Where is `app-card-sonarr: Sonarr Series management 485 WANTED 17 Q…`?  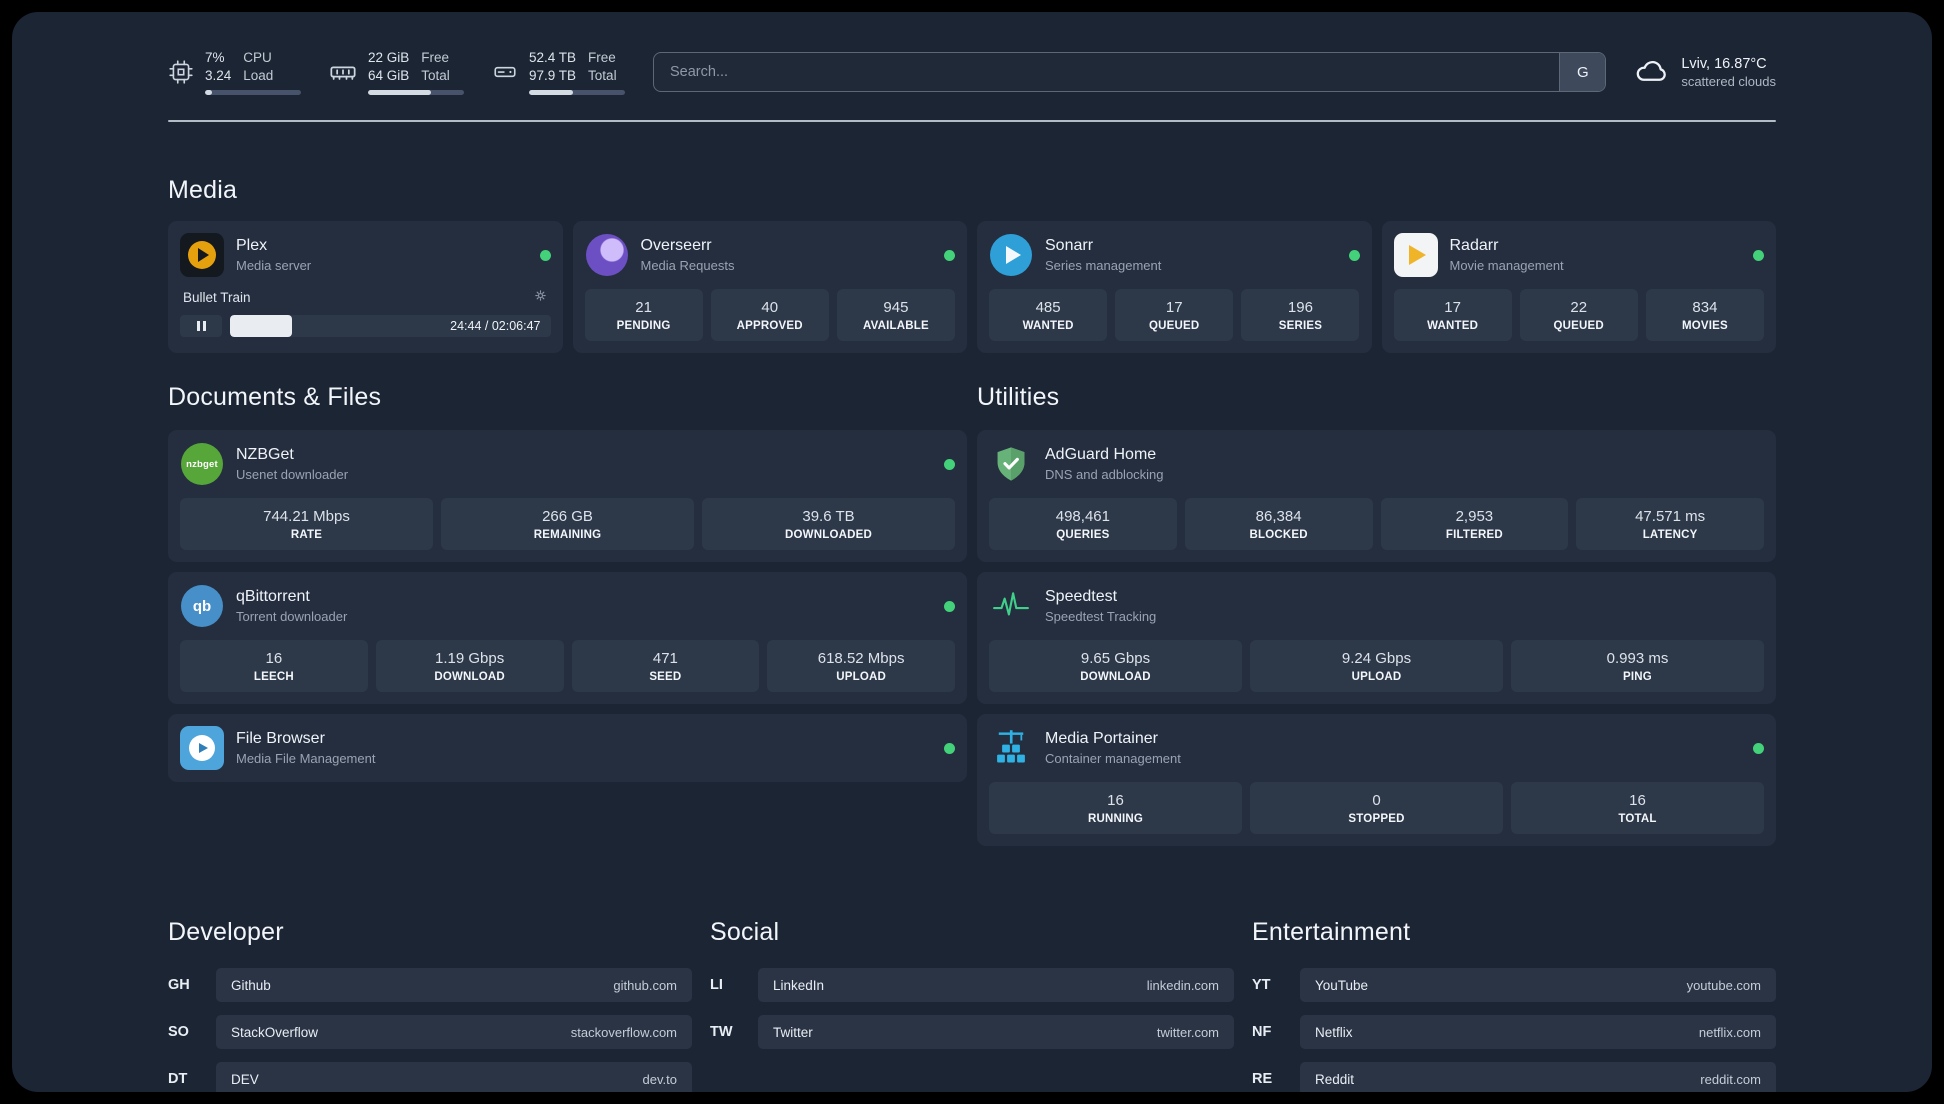
app-card-sonarr: Sonarr Series management 485 WANTED 17 Q… is located at coordinates (1174, 287).